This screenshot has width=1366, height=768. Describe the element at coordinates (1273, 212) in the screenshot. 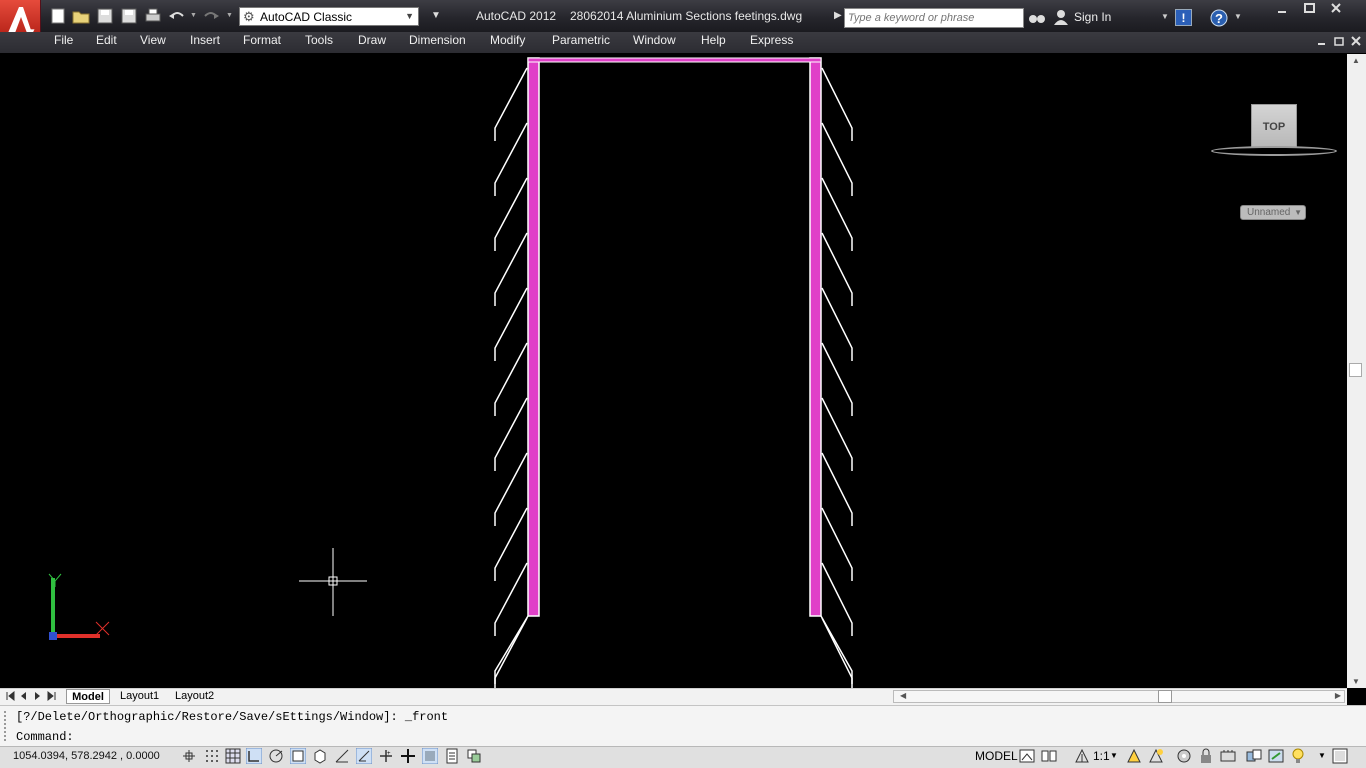

I see `named-view-selector: Unnamed ▼` at that location.